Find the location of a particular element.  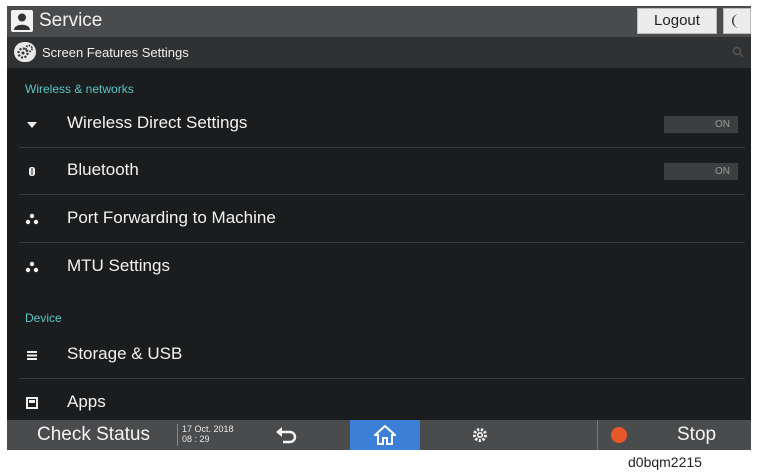

settings-badge is located at coordinates (25, 52).